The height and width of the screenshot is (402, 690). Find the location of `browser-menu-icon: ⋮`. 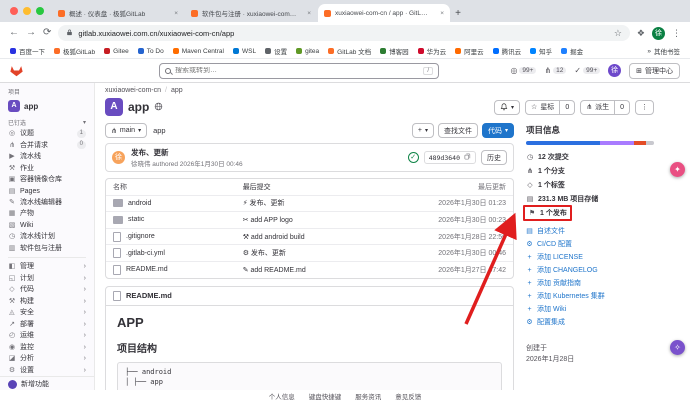

browser-menu-icon: ⋮ is located at coordinates (676, 33).